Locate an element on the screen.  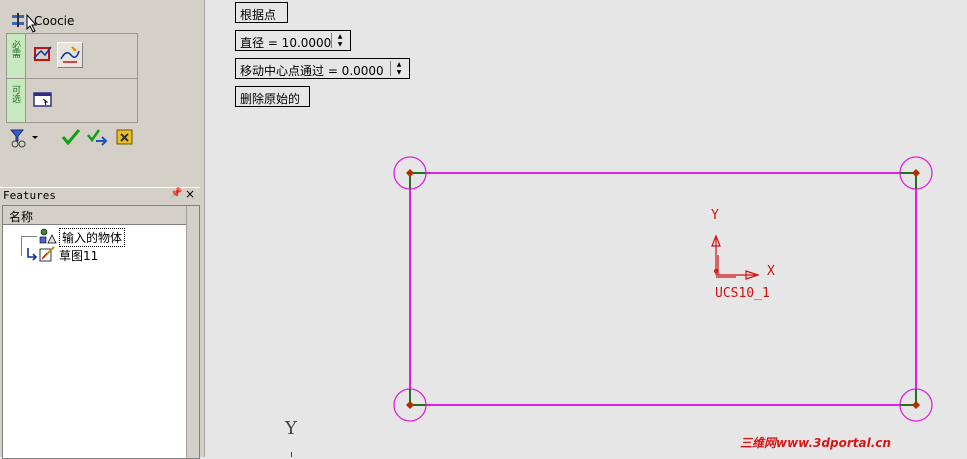
ucs-name-label: UCS10_1 is located at coordinates (742, 293).